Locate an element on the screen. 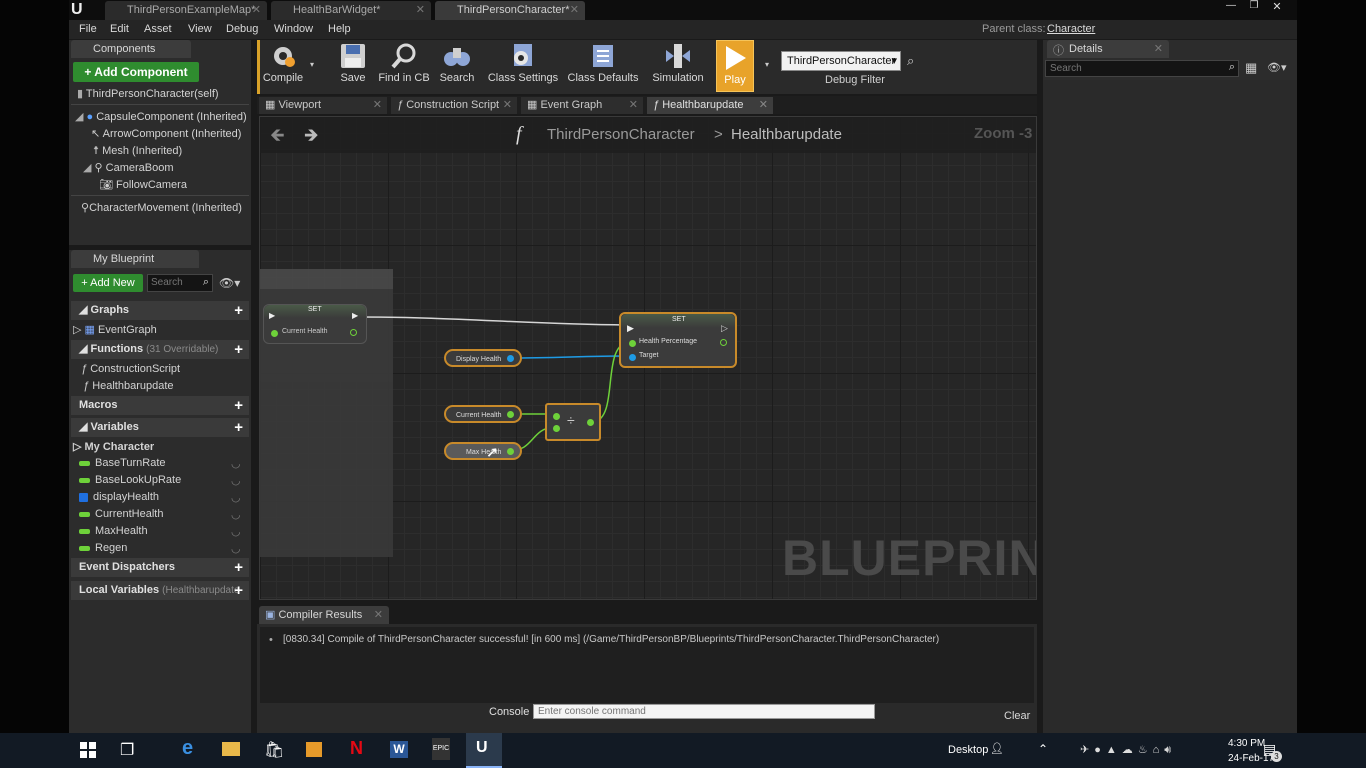 This screenshot has width=1366, height=768. play-options-icon: ▾ is located at coordinates (767, 64).